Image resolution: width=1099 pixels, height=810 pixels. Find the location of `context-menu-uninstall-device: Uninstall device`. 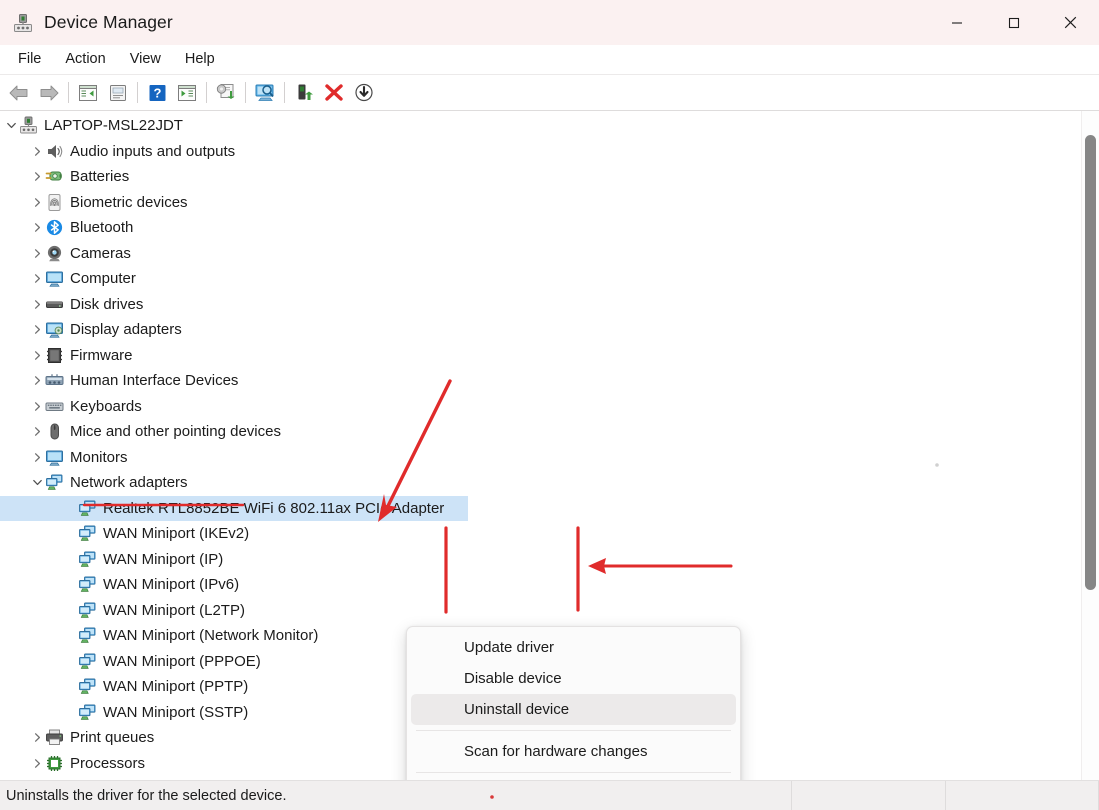

context-menu-uninstall-device: Uninstall device is located at coordinates (573, 709).